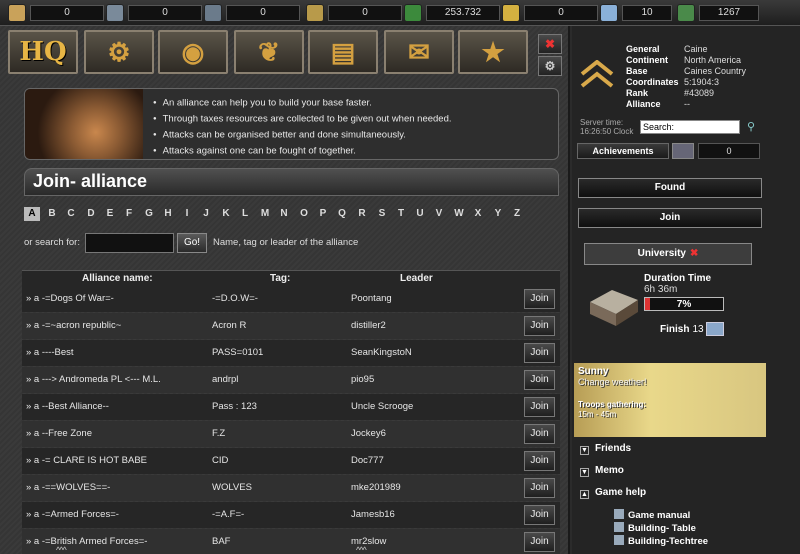  What do you see at coordinates (661, 541) in the screenshot?
I see `building-techtree-link: Building-Techtree` at bounding box center [661, 541].